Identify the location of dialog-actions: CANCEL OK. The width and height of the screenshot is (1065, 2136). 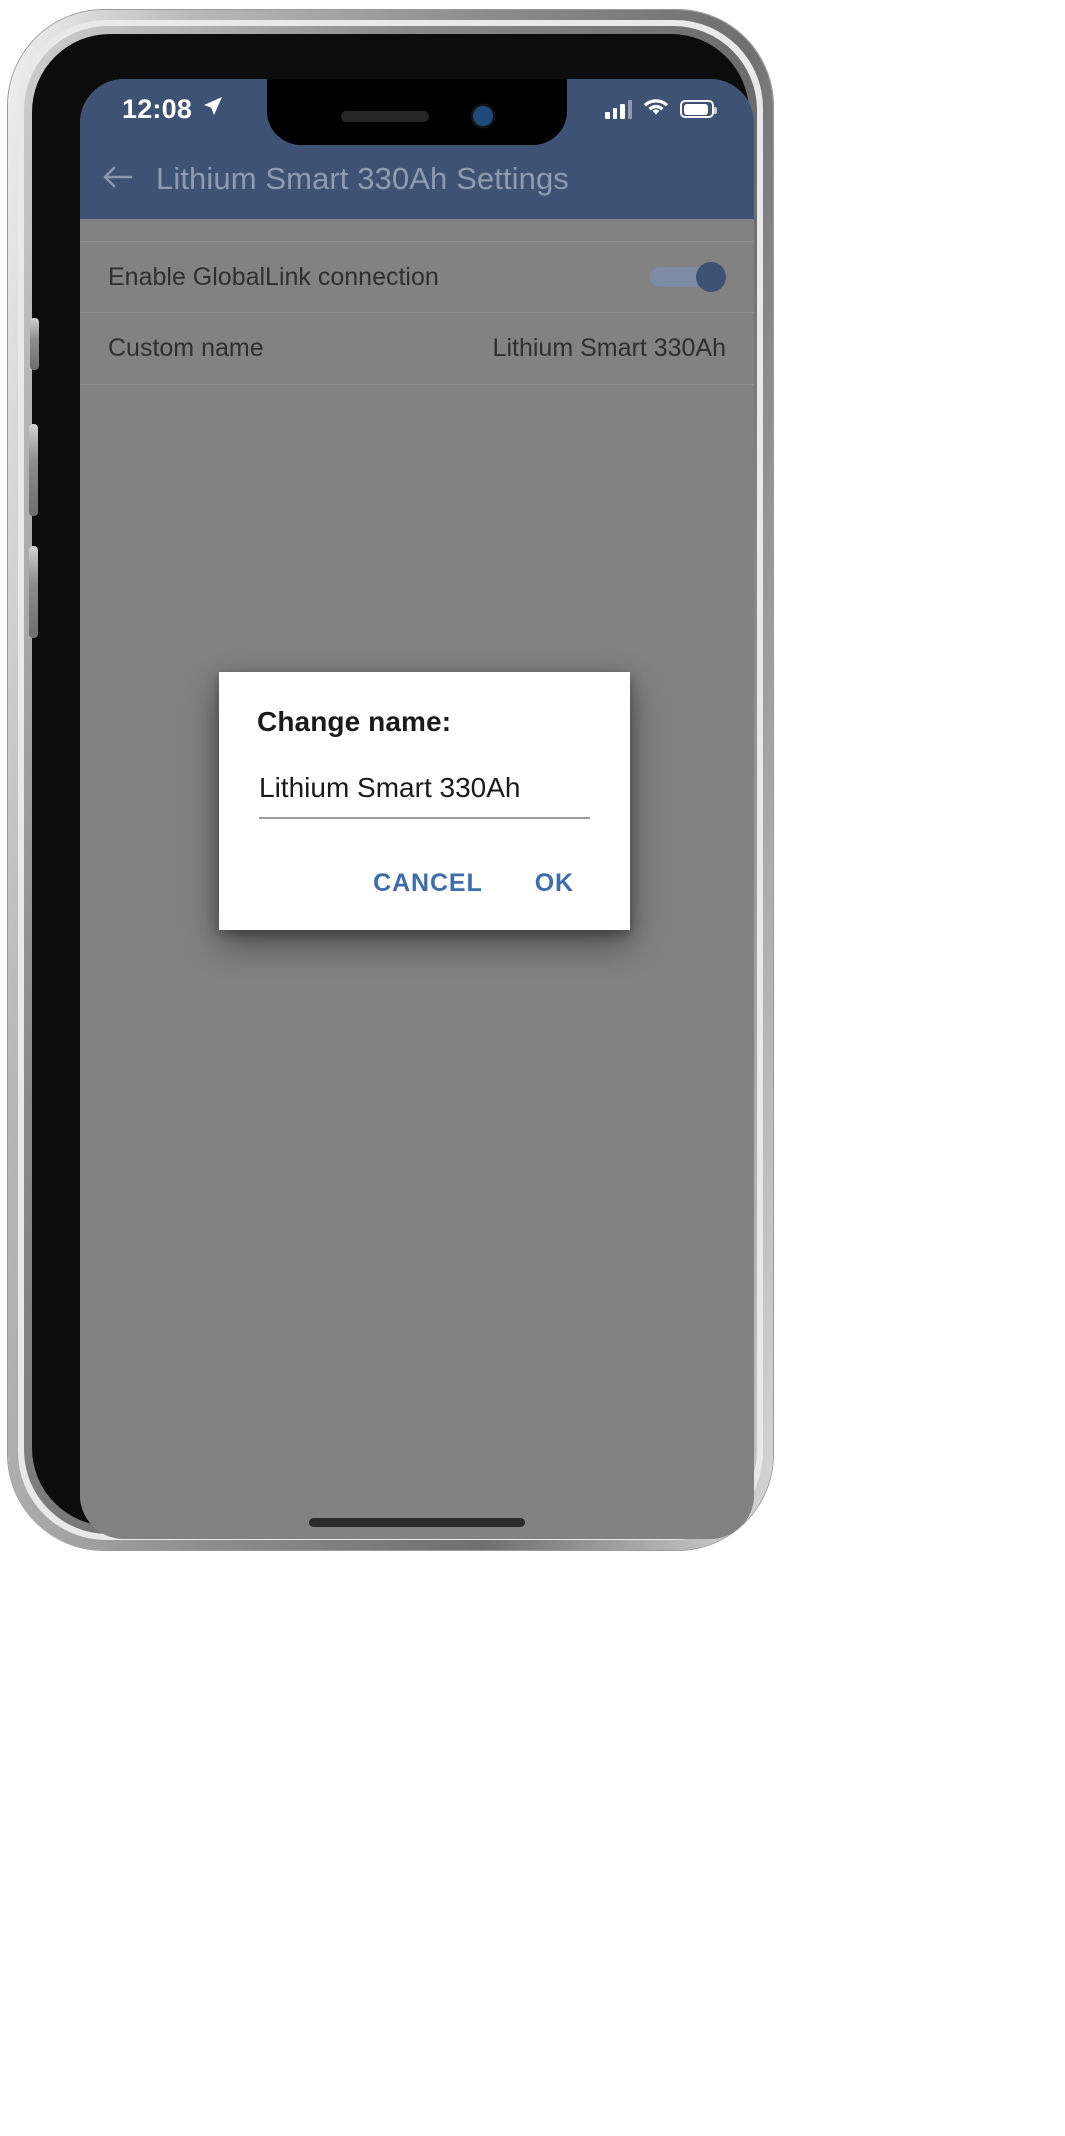
(424, 874).